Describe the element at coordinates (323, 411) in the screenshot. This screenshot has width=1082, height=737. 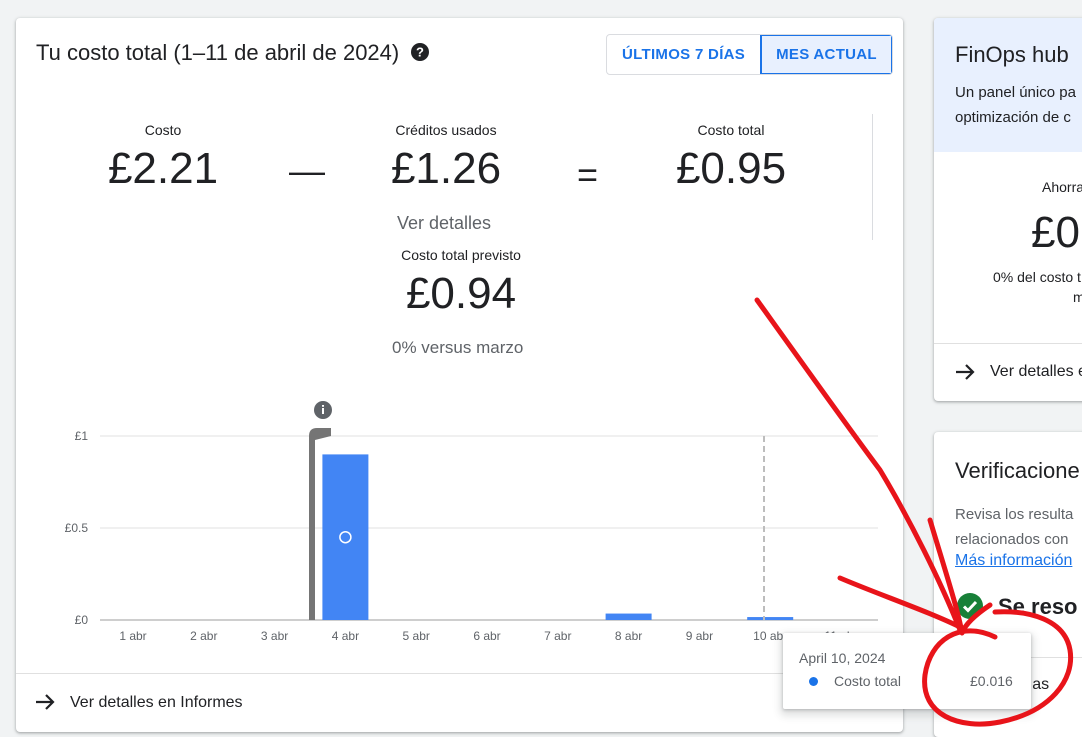
I see `info-icon-bar` at that location.